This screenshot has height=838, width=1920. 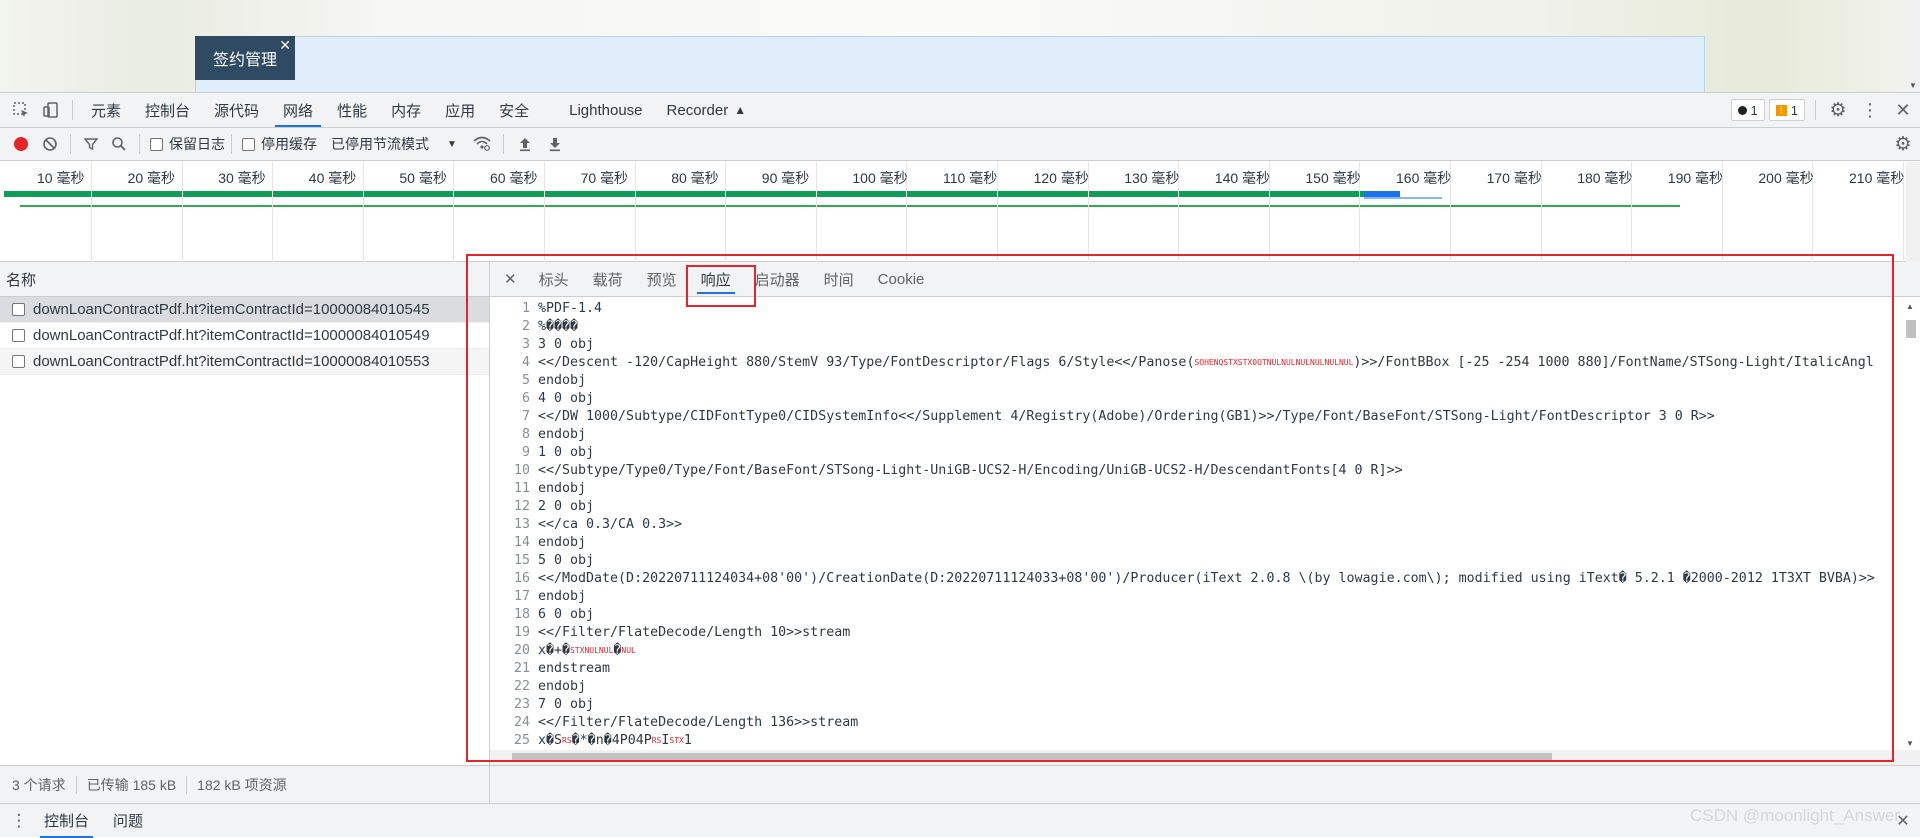 I want to click on settings-gear-icon: ⚙, so click(x=1838, y=110).